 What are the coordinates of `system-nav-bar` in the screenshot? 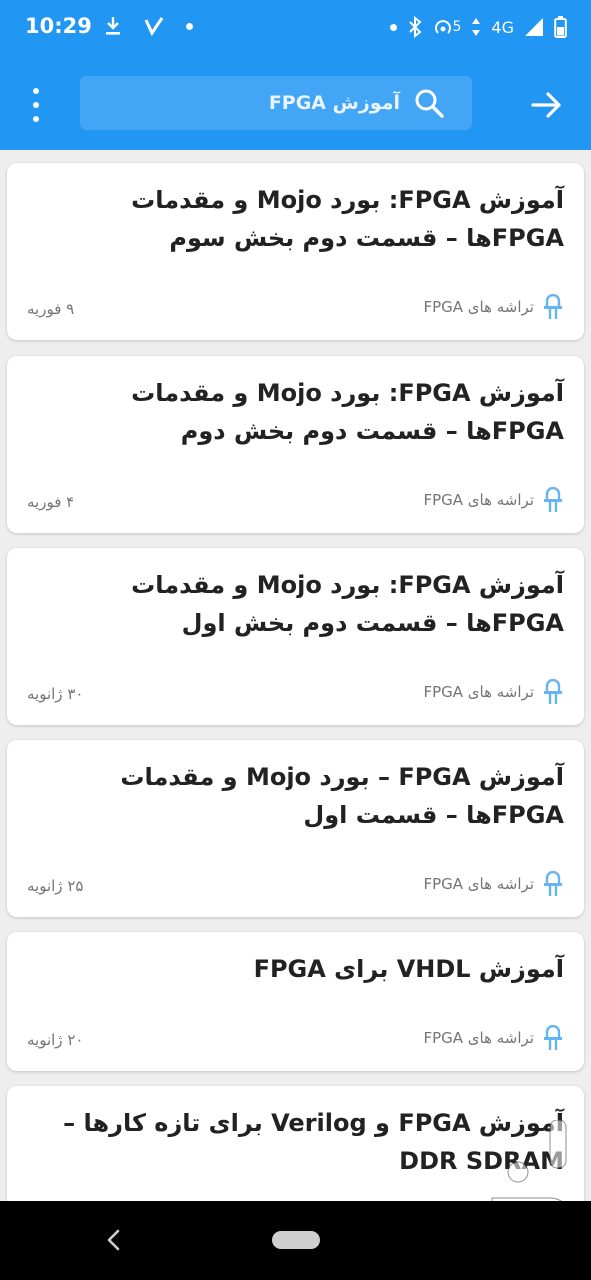 It's located at (295, 1240).